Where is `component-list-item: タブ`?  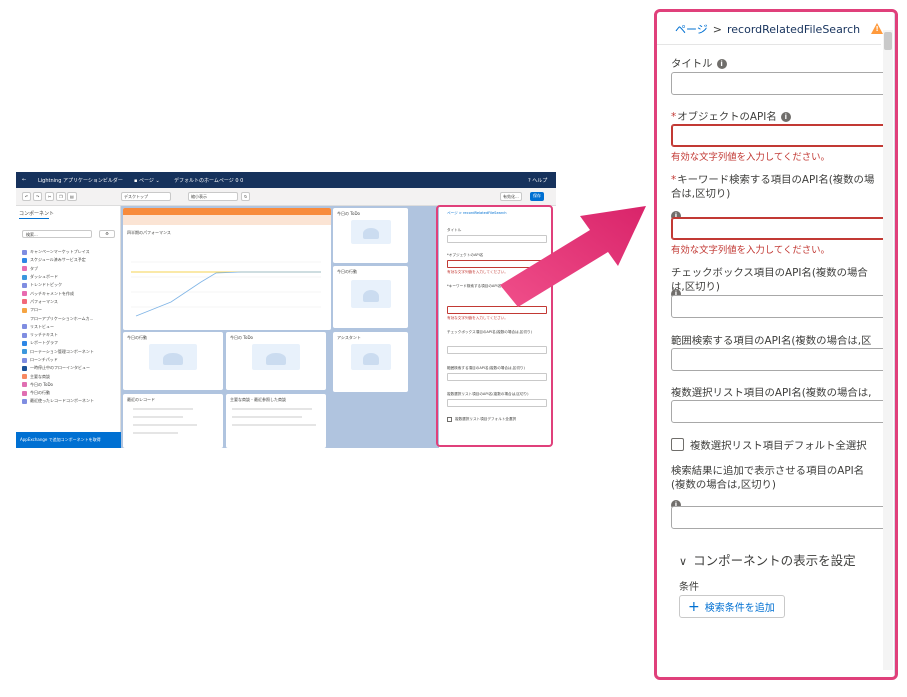
component-list-item: タブ is located at coordinates (58, 269).